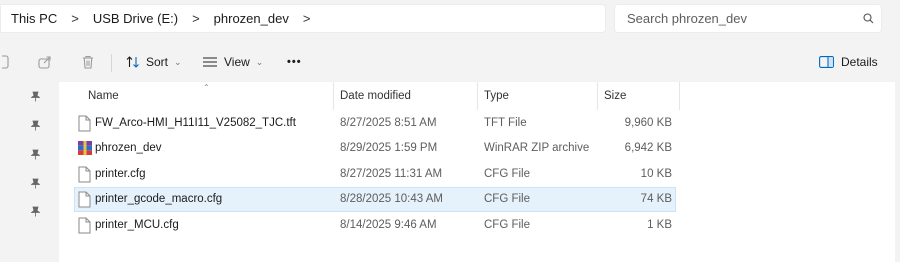 The width and height of the screenshot is (900, 262). Describe the element at coordinates (120, 174) in the screenshot. I see `file-name: printer.cfg` at that location.